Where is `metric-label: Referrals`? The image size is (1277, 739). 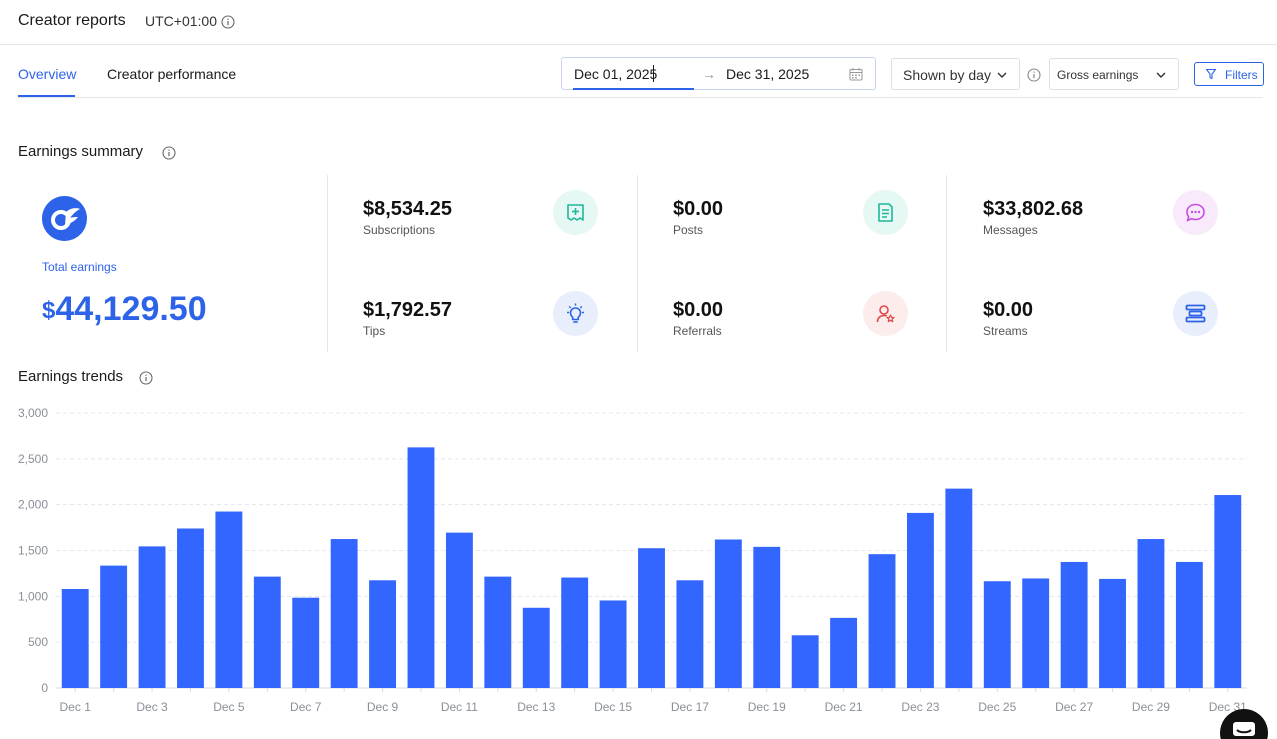
metric-label: Referrals is located at coordinates (697, 331).